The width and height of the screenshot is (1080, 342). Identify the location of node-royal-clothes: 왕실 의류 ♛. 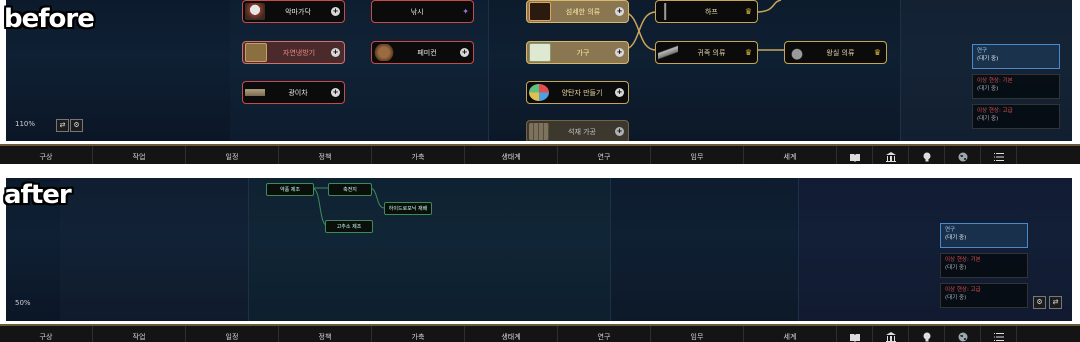
(835, 52).